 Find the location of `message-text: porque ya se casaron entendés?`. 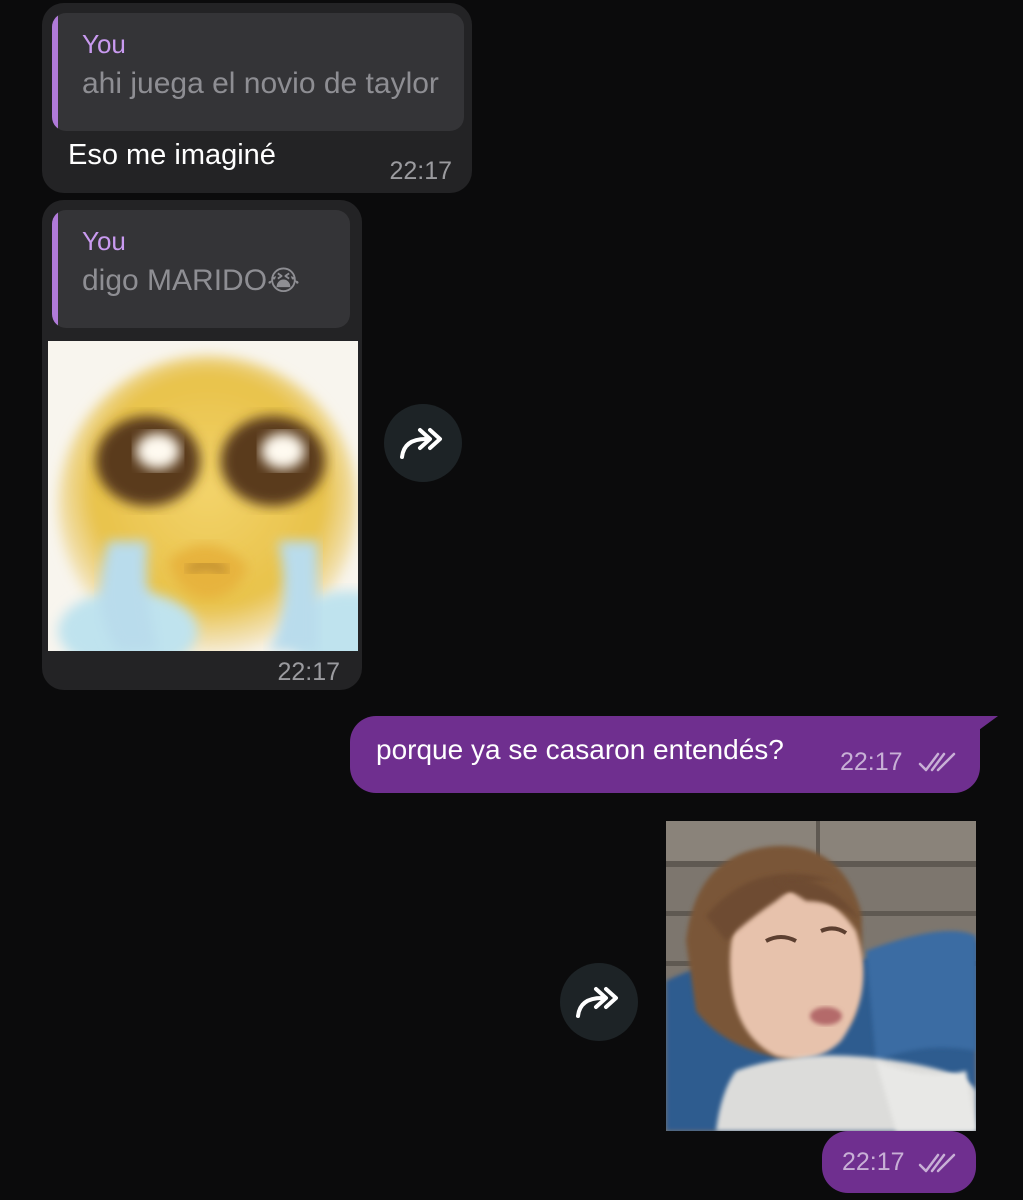

message-text: porque ya se casaron entendés? is located at coordinates (580, 749).